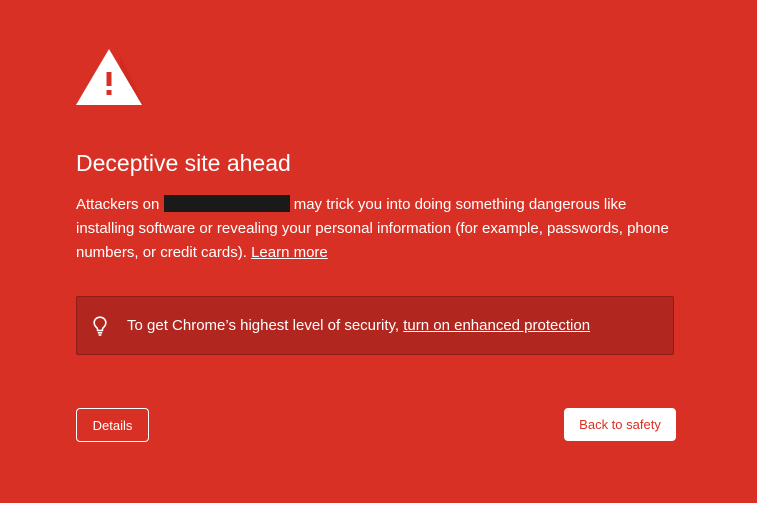  I want to click on warning-triangle-icon, so click(110, 77).